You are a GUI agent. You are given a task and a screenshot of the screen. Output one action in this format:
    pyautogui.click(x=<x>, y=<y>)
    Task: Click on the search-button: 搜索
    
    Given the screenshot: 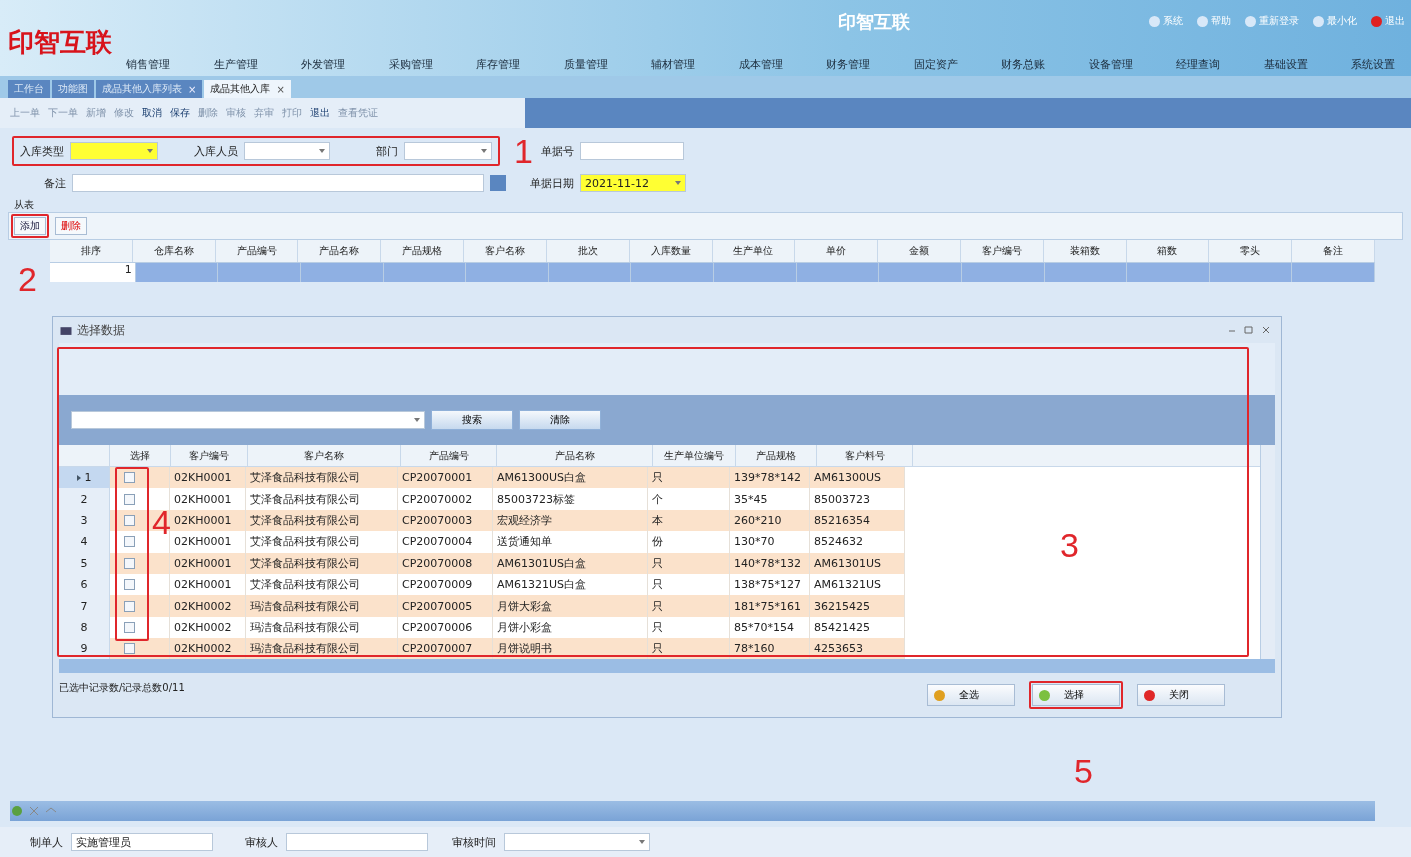 What is the action you would take?
    pyautogui.click(x=472, y=420)
    